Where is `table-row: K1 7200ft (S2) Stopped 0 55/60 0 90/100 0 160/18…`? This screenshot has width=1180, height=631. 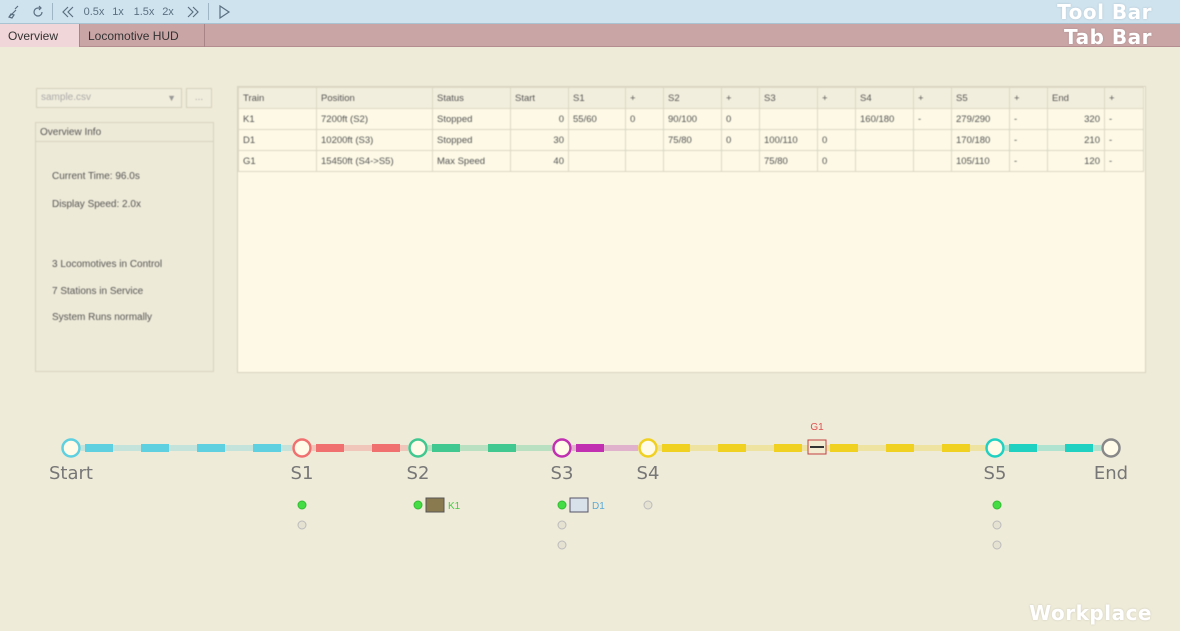
table-row: K1 7200ft (S2) Stopped 0 55/60 0 90/100 0 160/18… is located at coordinates (691, 119).